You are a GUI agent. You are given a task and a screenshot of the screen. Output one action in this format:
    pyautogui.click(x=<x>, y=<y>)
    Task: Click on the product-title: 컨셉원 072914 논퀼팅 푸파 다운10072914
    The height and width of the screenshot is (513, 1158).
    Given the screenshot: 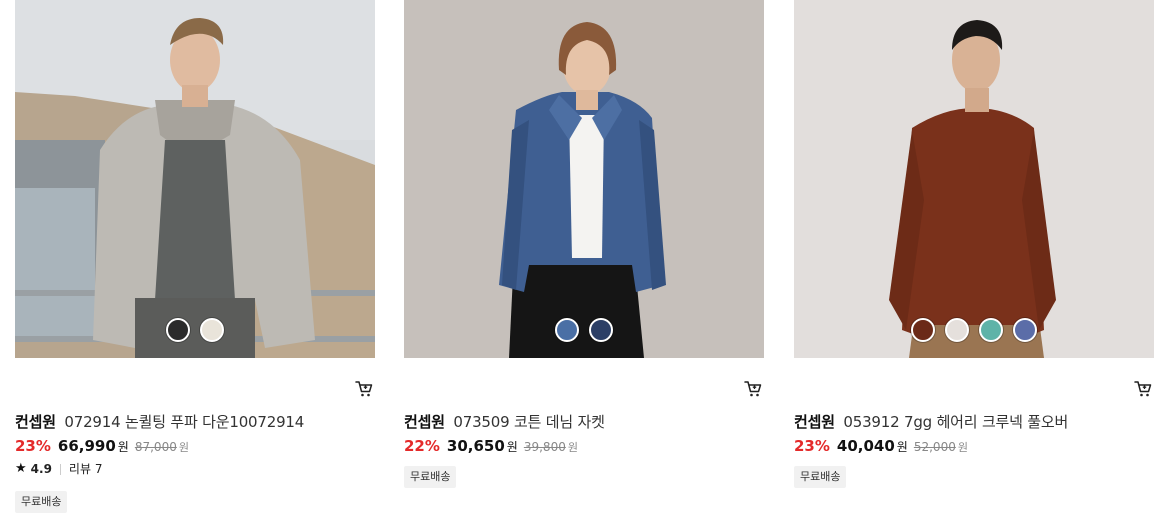 What is the action you would take?
    pyautogui.click(x=195, y=422)
    